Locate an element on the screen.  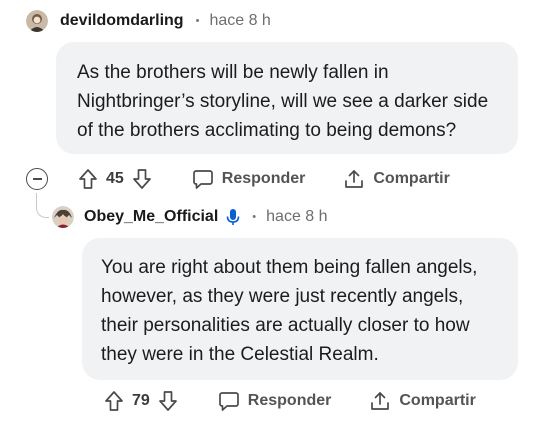
reply-actions: 79 Responder Compartir is located at coordinates (290, 401).